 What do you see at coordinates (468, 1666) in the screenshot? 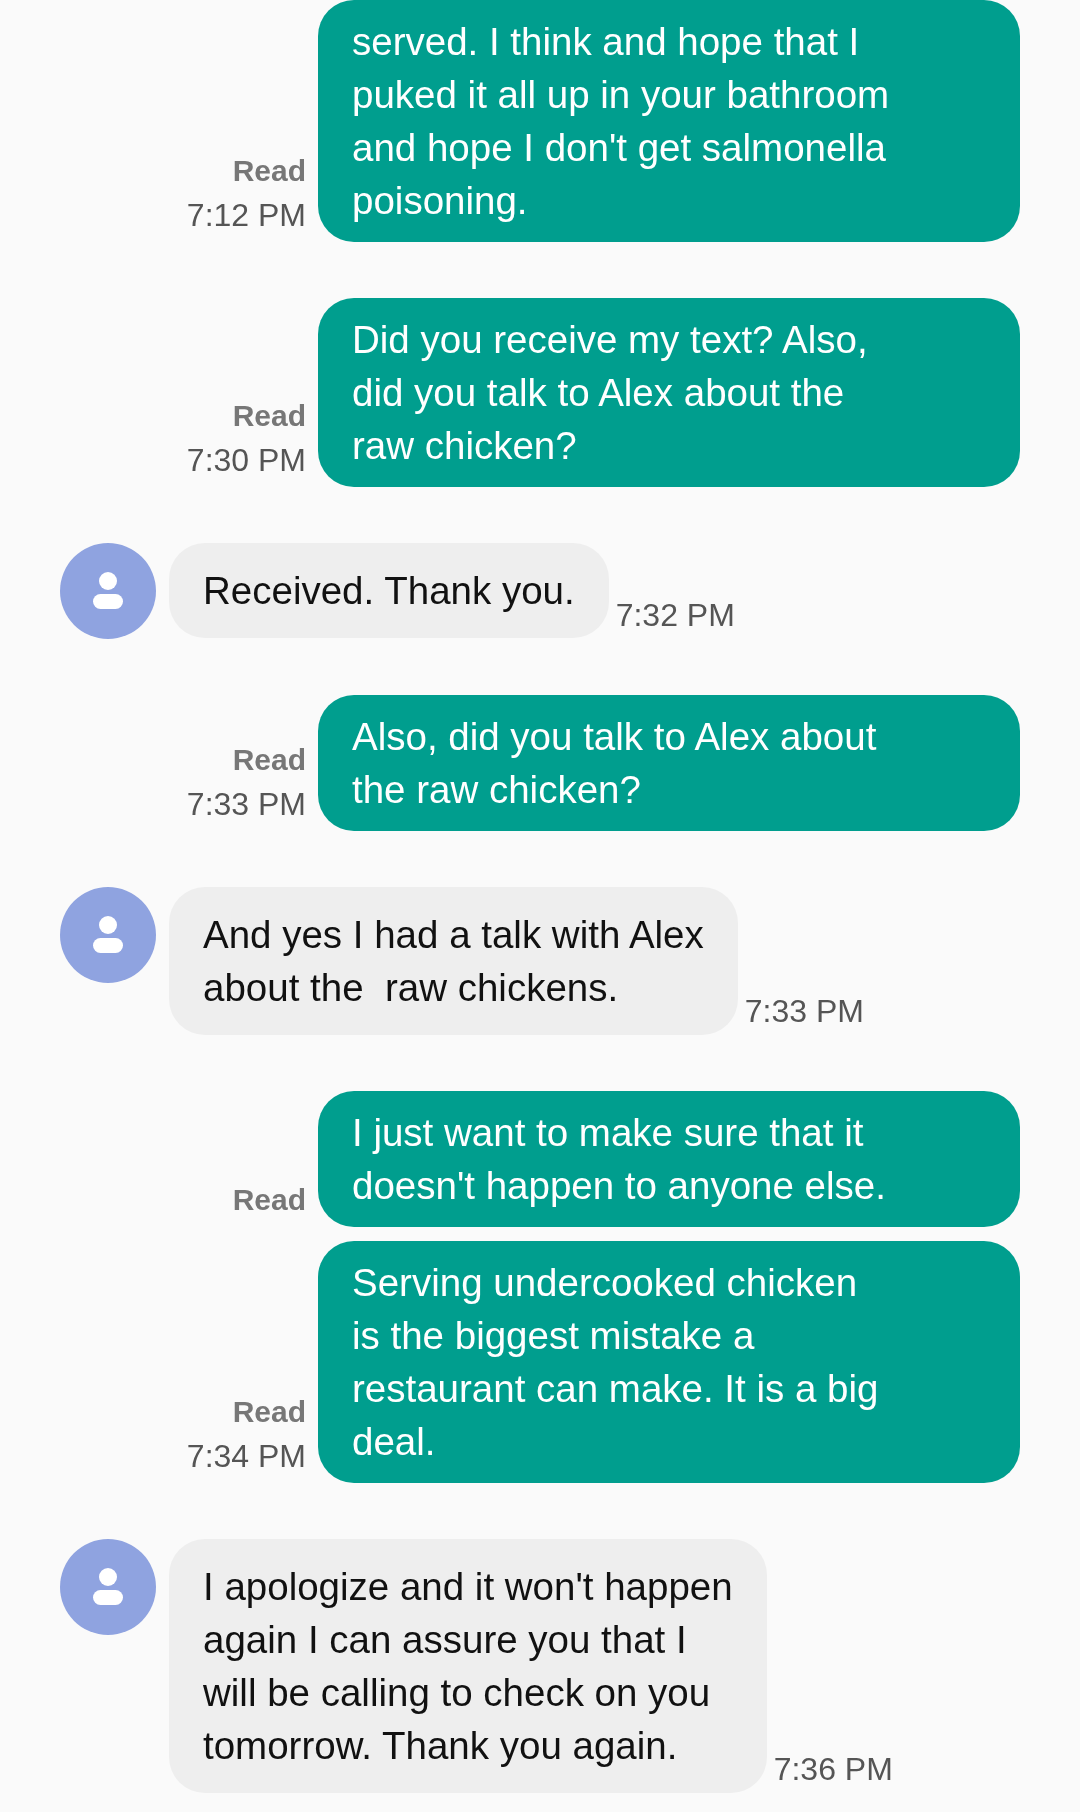
I see `message-bubble: I apologize and it won't happen again I can assure you that I will be calling to check on you tomorrow. Thank you again.` at bounding box center [468, 1666].